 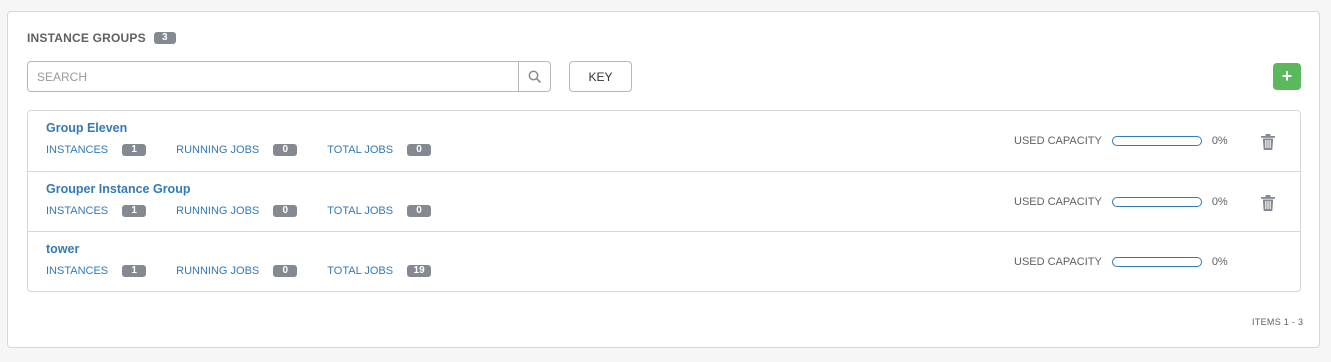 I want to click on count-badge: 3, so click(x=164, y=38).